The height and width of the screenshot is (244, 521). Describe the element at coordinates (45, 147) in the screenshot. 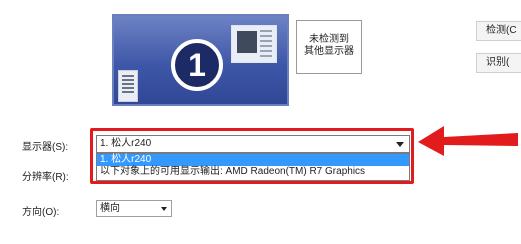

I see `display-label: 显示器(S):` at that location.